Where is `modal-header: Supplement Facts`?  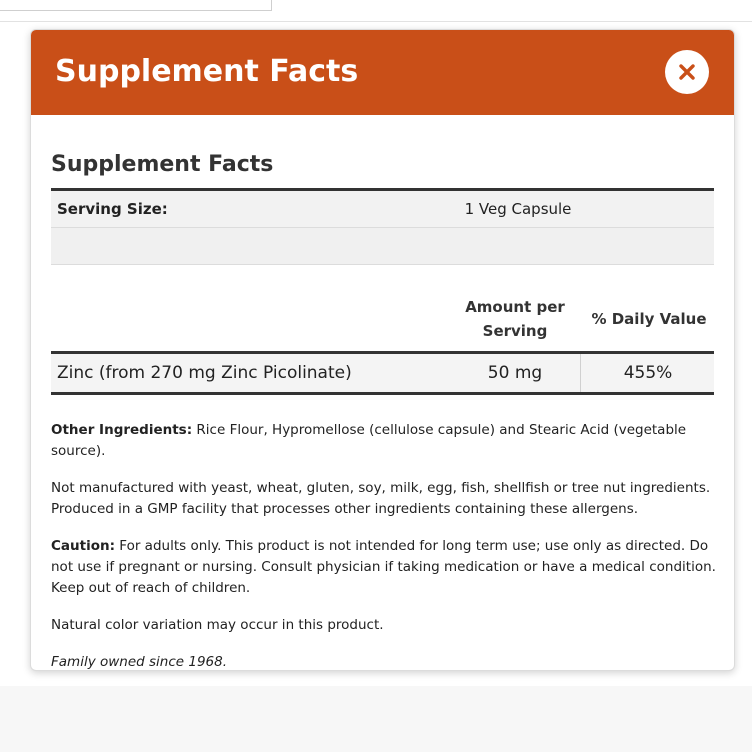
modal-header: Supplement Facts is located at coordinates (382, 72).